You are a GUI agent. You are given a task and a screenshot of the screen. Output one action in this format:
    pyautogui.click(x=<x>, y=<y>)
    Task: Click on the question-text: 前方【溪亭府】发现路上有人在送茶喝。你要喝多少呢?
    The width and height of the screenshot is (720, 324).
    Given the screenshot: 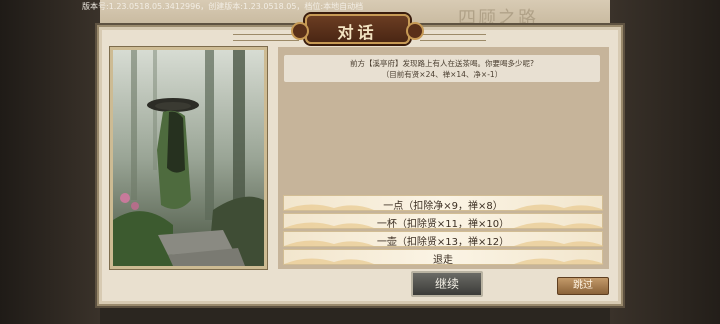 What is the action you would take?
    pyautogui.click(x=442, y=63)
    